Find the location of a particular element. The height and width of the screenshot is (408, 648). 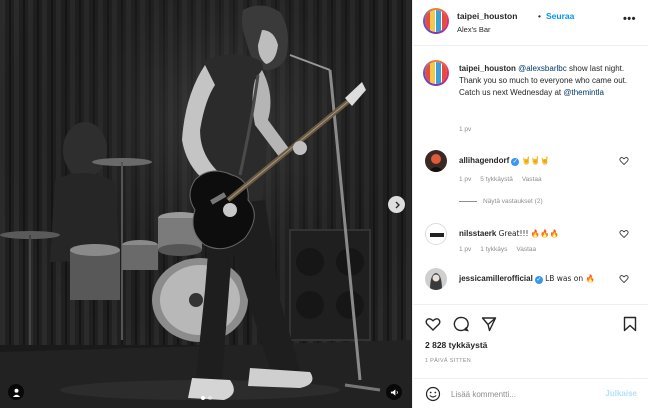

action-icons is located at coordinates (461, 324).